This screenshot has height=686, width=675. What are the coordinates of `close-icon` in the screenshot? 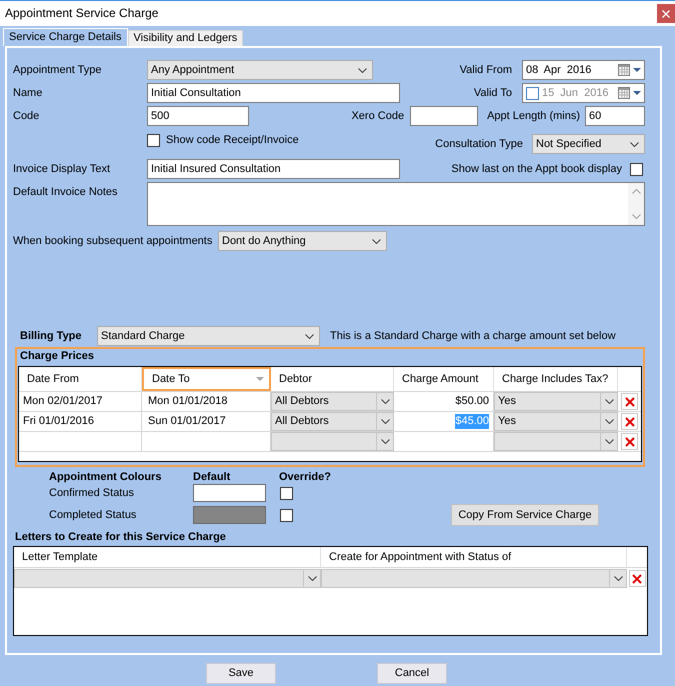 It's located at (666, 14).